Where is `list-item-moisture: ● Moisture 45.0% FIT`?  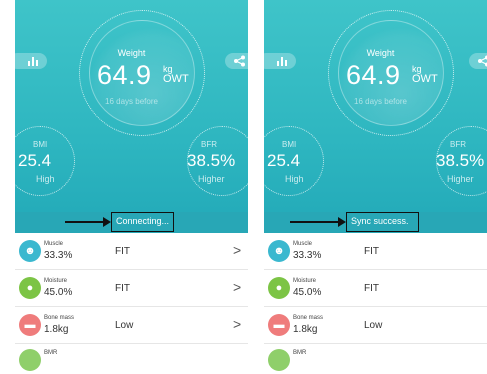
list-item-moisture: ● Moisture 45.0% FIT is located at coordinates (375, 288).